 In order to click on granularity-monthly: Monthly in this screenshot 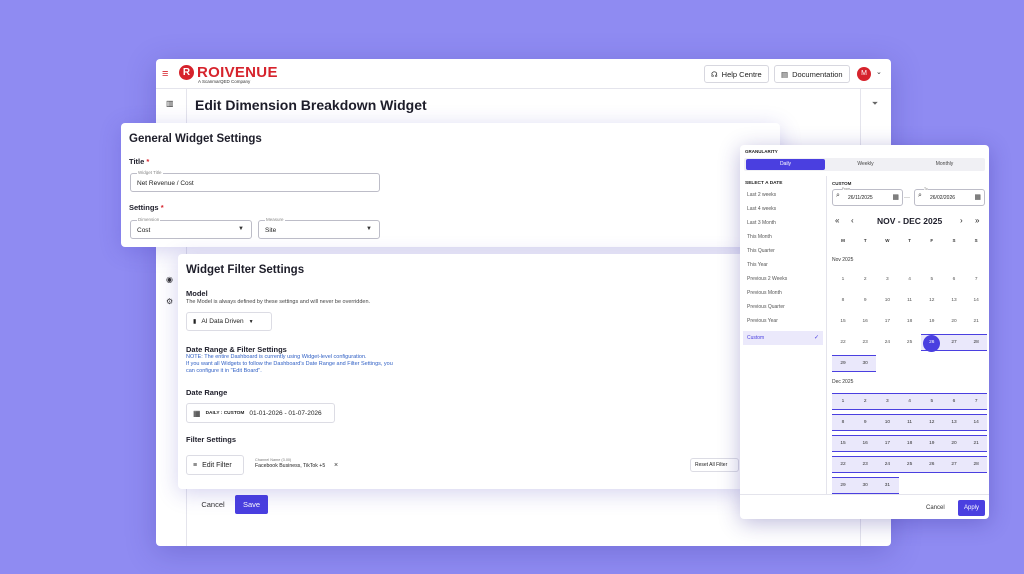, I will do `click(944, 164)`.